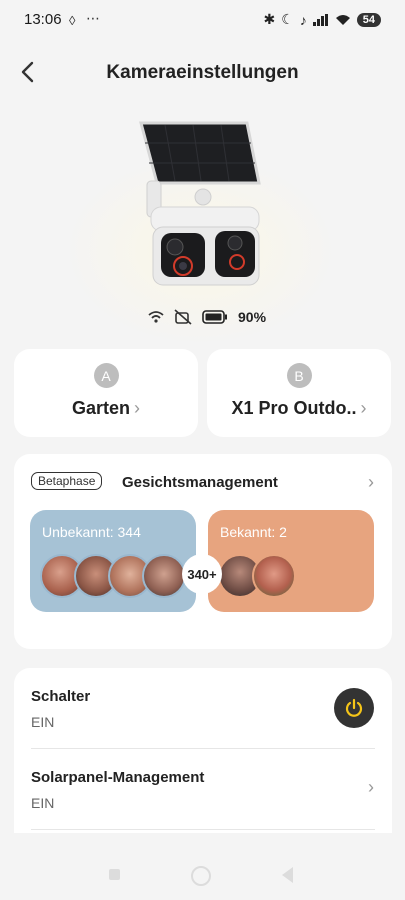  I want to click on setting-title: Schalter, so click(61, 696).